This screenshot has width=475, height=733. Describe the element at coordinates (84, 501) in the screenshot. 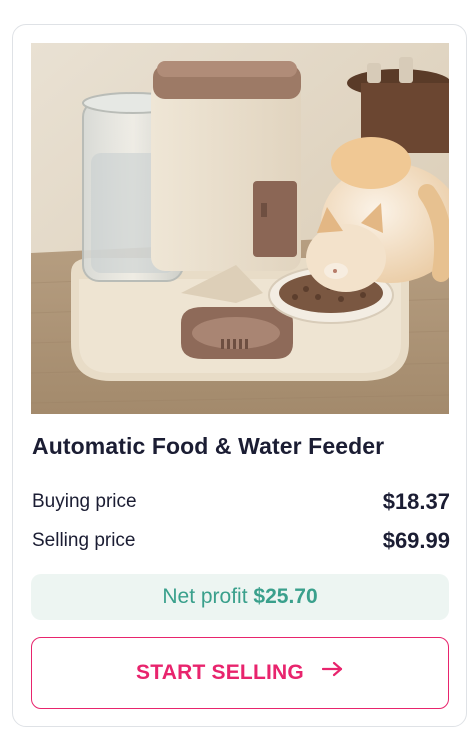

I see `buying-price-label: Buying price` at that location.